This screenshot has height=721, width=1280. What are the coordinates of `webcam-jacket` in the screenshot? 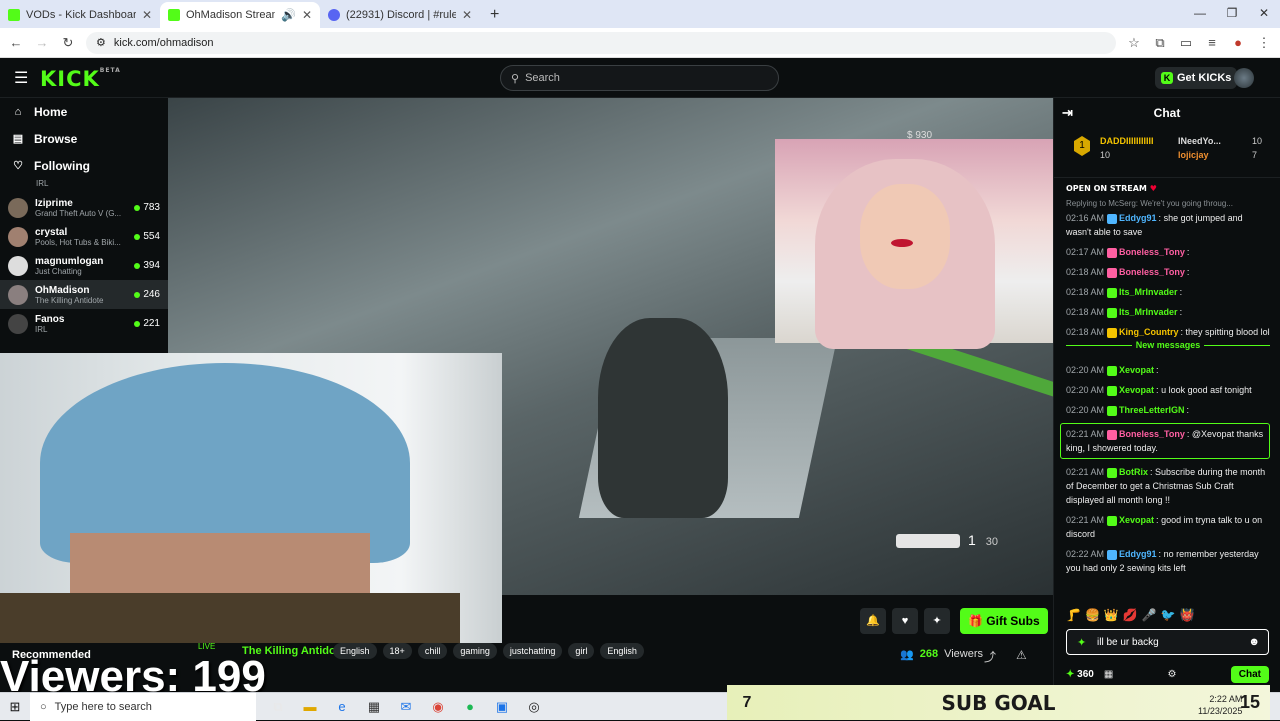 It's located at (230, 618).